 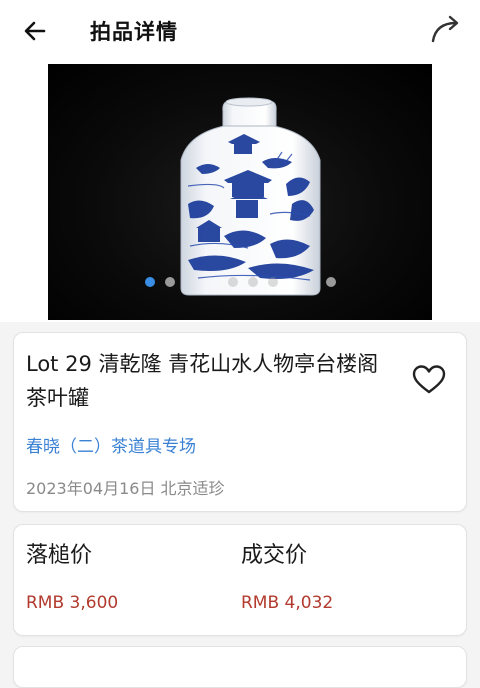 I want to click on page-title: 拍品详情, so click(x=134, y=32).